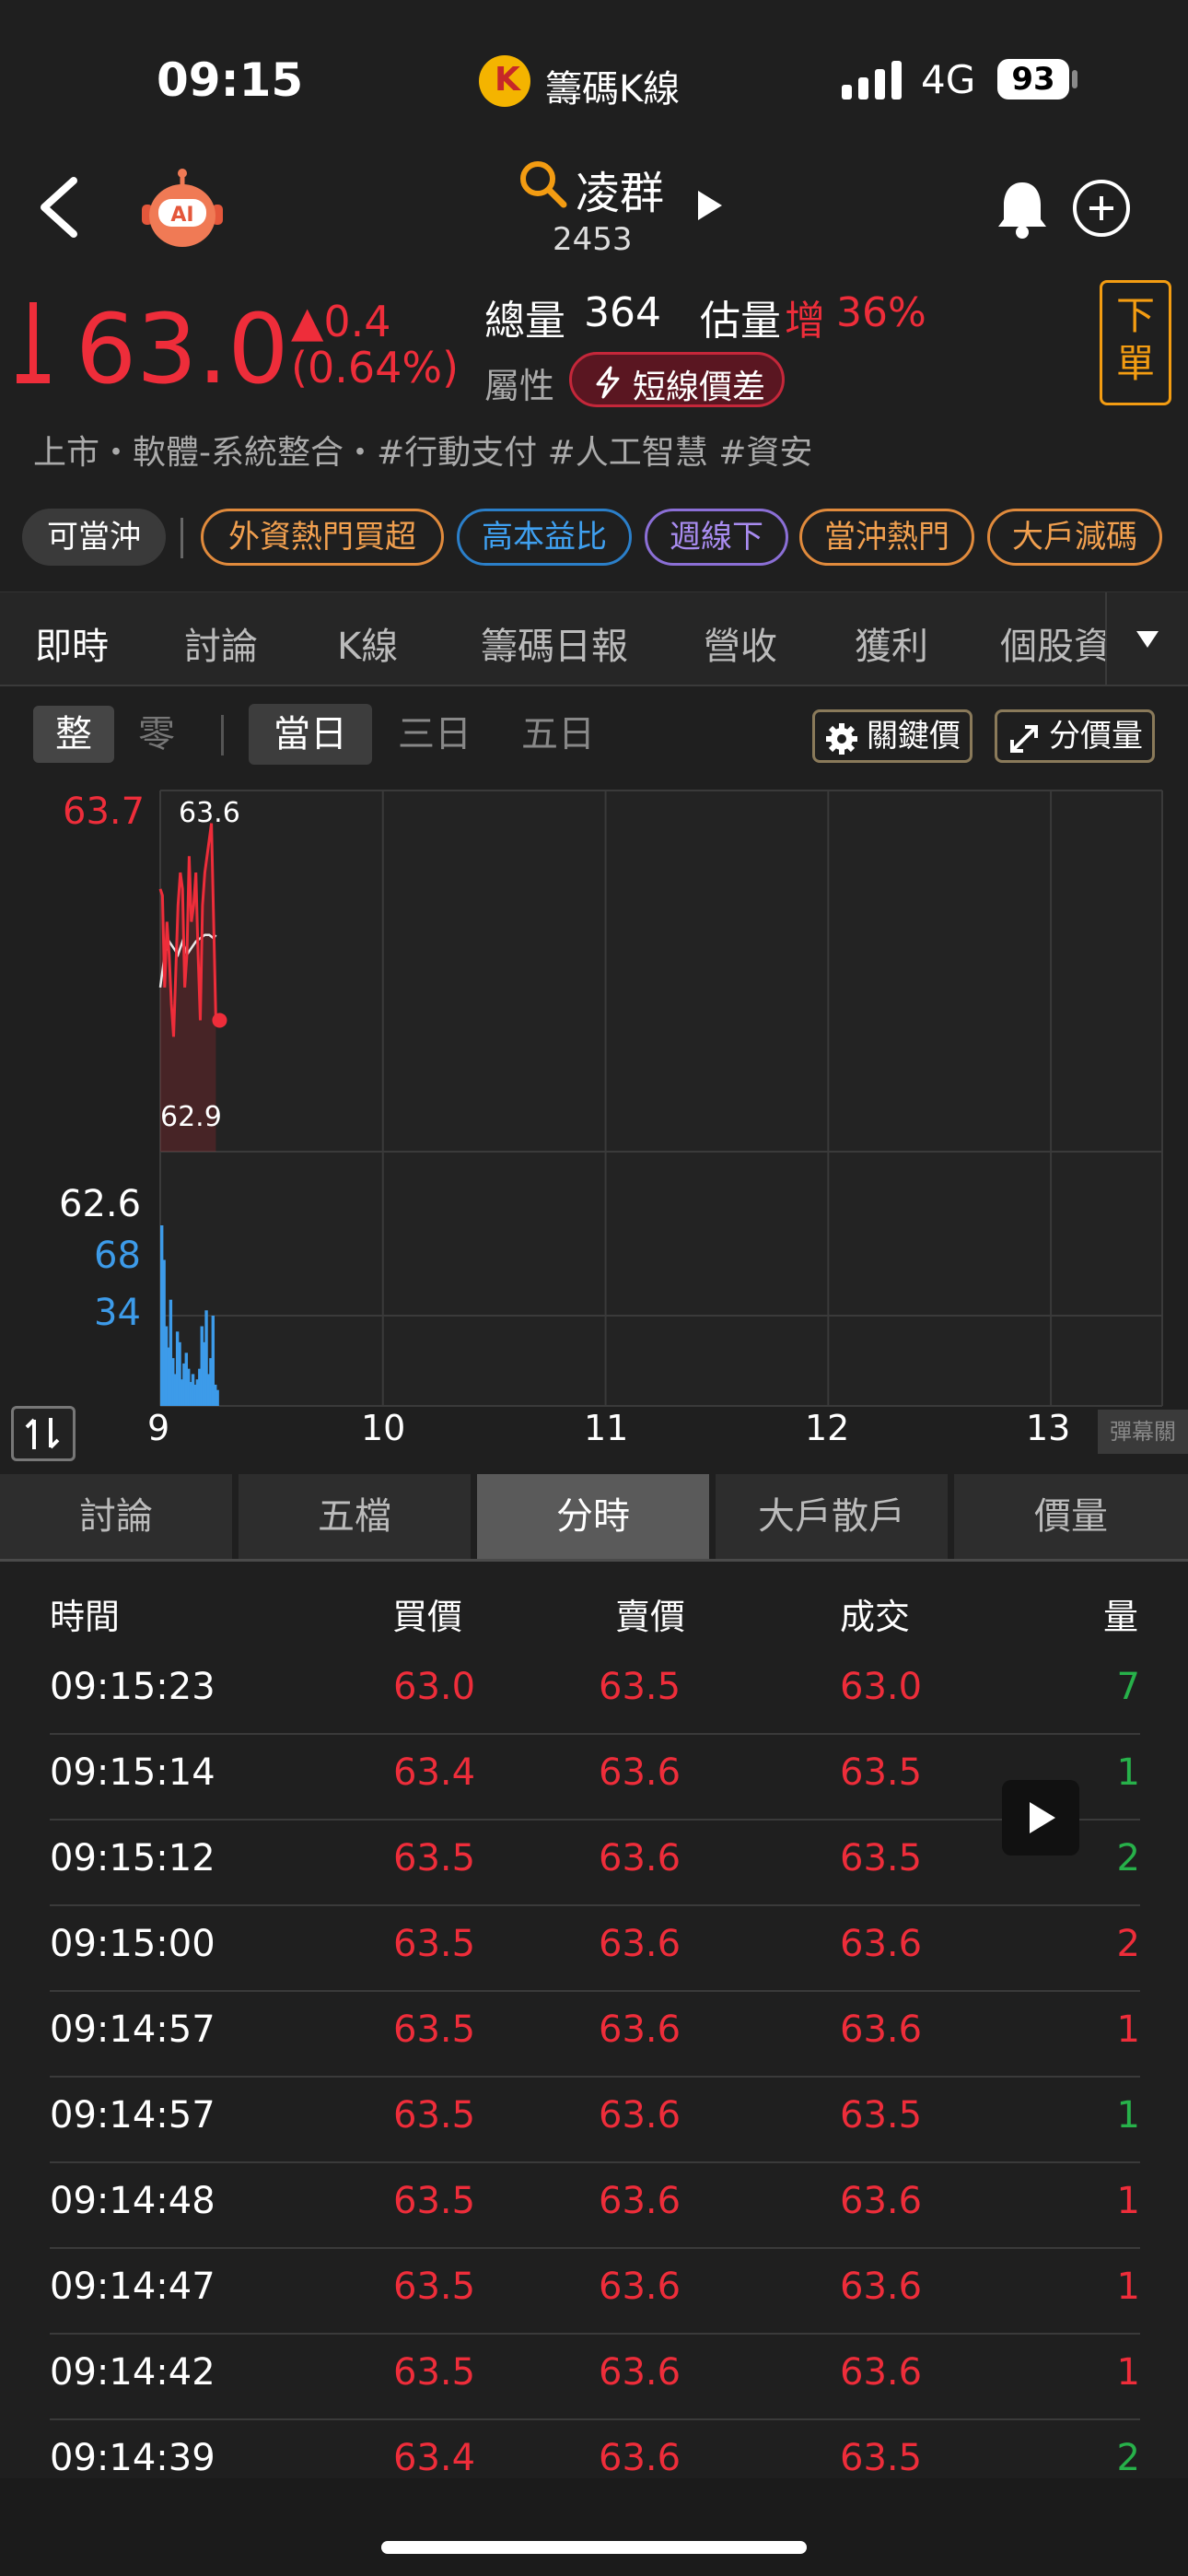 Image resolution: width=1188 pixels, height=2576 pixels. I want to click on stock-name: 凌群, so click(620, 189).